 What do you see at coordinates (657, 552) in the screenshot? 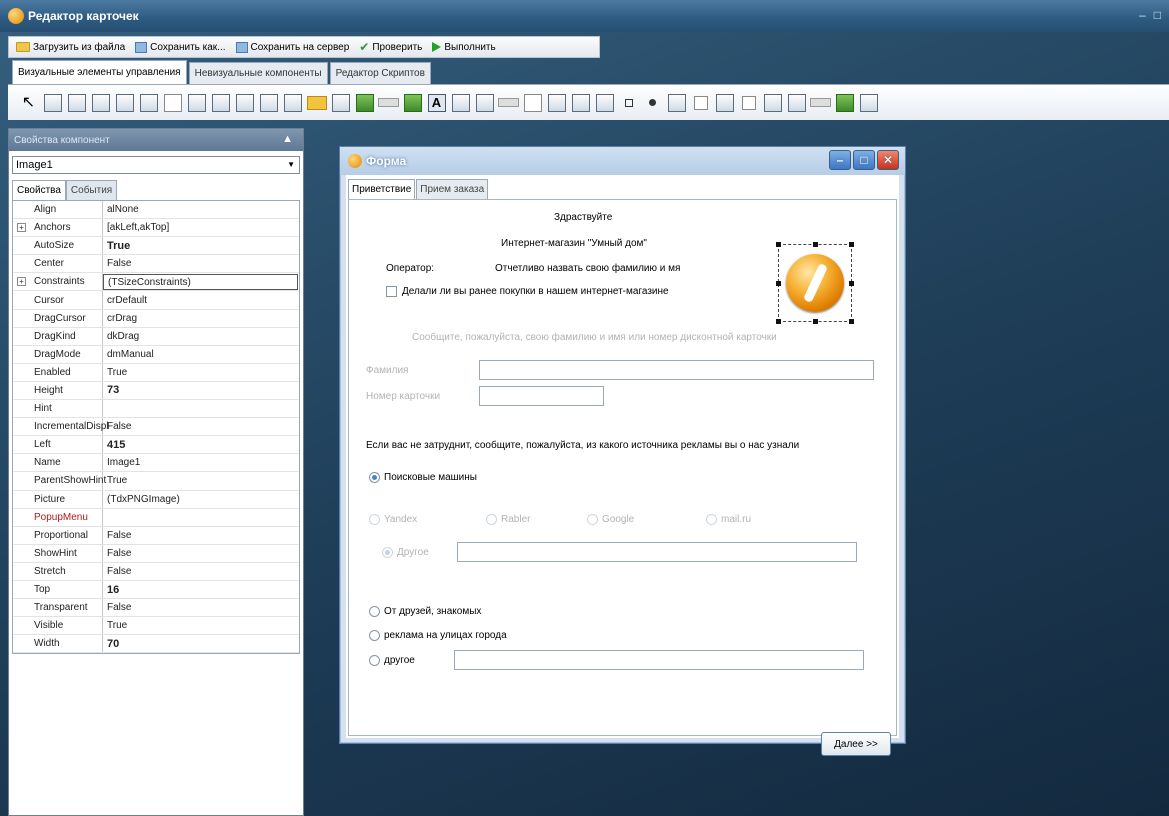
I see `other-engine-field` at bounding box center [657, 552].